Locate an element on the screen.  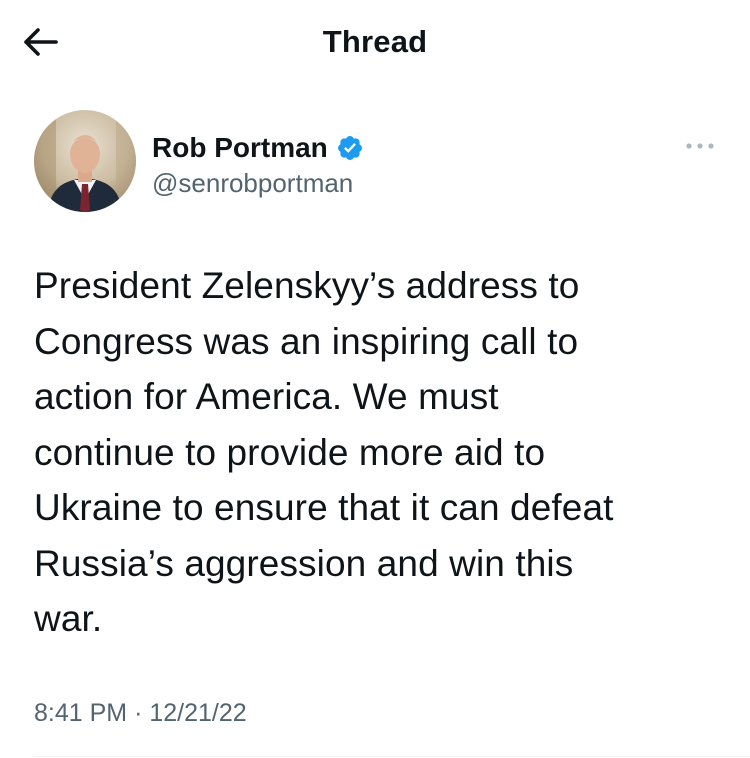
tweet-author: Rob Portman @senrobportman is located at coordinates (379, 162).